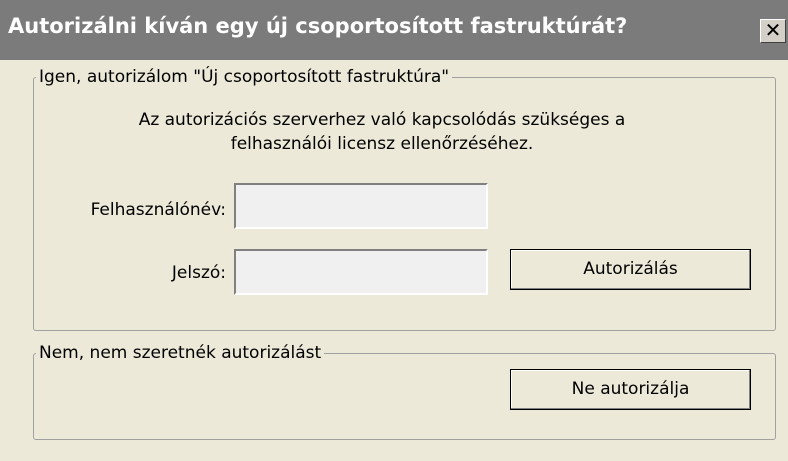 The width and height of the screenshot is (788, 461). What do you see at coordinates (180, 353) in the screenshot?
I see `no-authorize-group-legend: Nem, nem szeretnék autorizálást` at bounding box center [180, 353].